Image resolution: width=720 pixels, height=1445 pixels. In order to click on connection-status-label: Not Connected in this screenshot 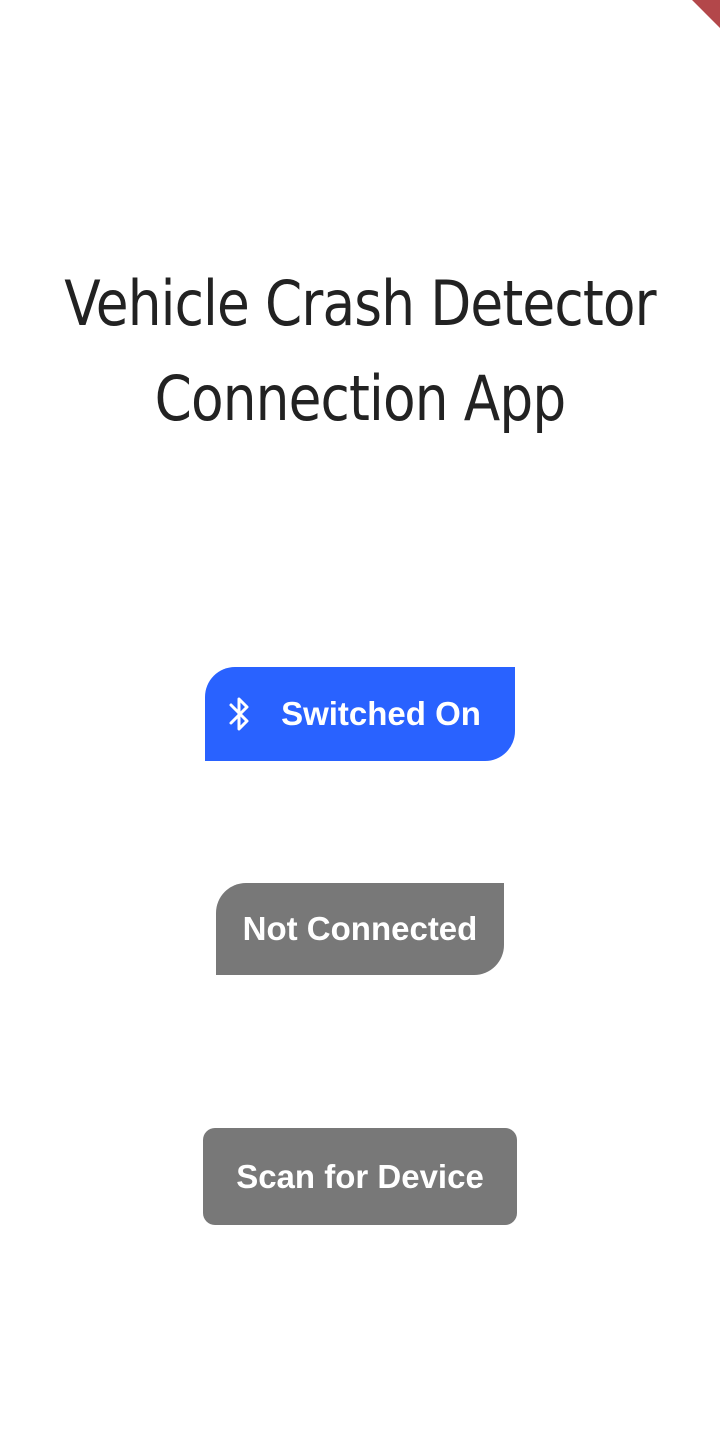, I will do `click(360, 928)`.